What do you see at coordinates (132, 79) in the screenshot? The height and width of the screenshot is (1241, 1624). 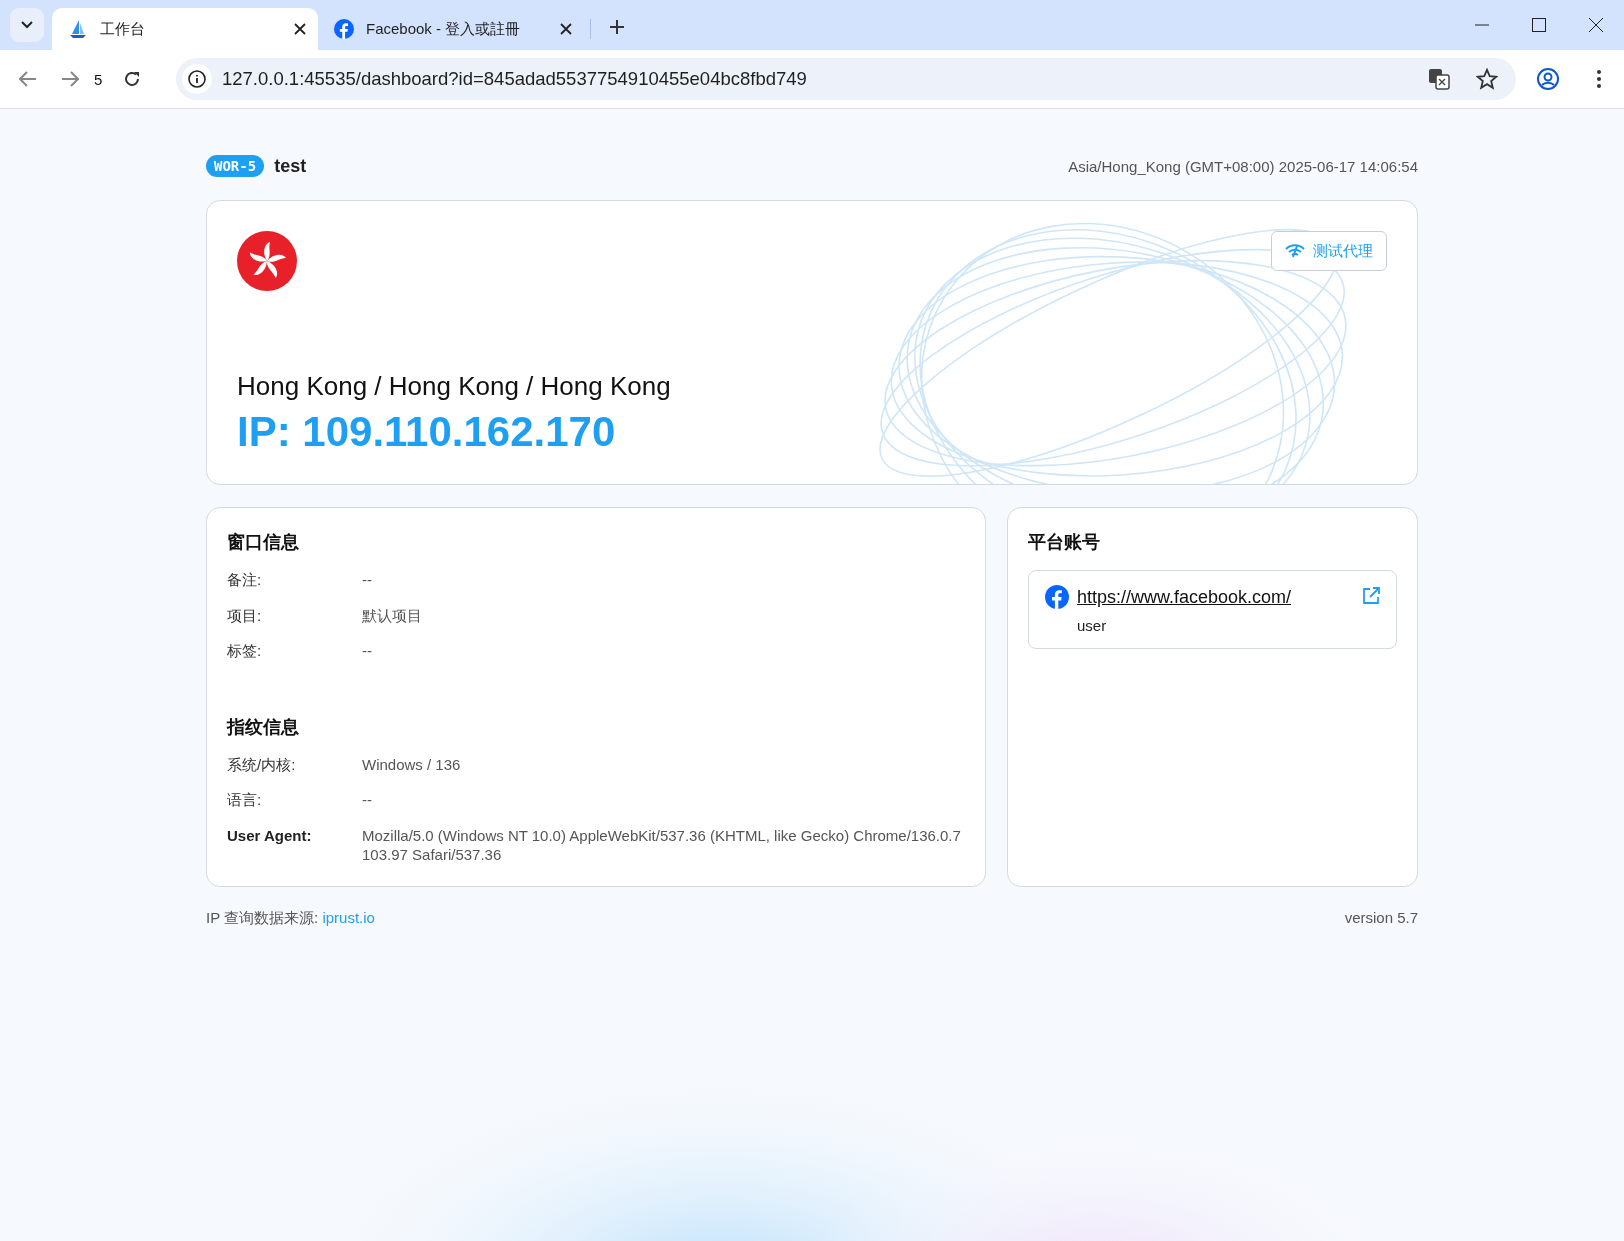 I see `reload-icon` at bounding box center [132, 79].